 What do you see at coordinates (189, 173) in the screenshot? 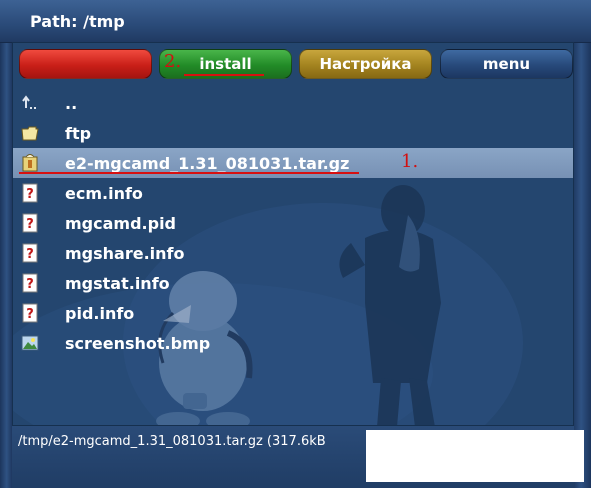
I see `selected-file-underline` at bounding box center [189, 173].